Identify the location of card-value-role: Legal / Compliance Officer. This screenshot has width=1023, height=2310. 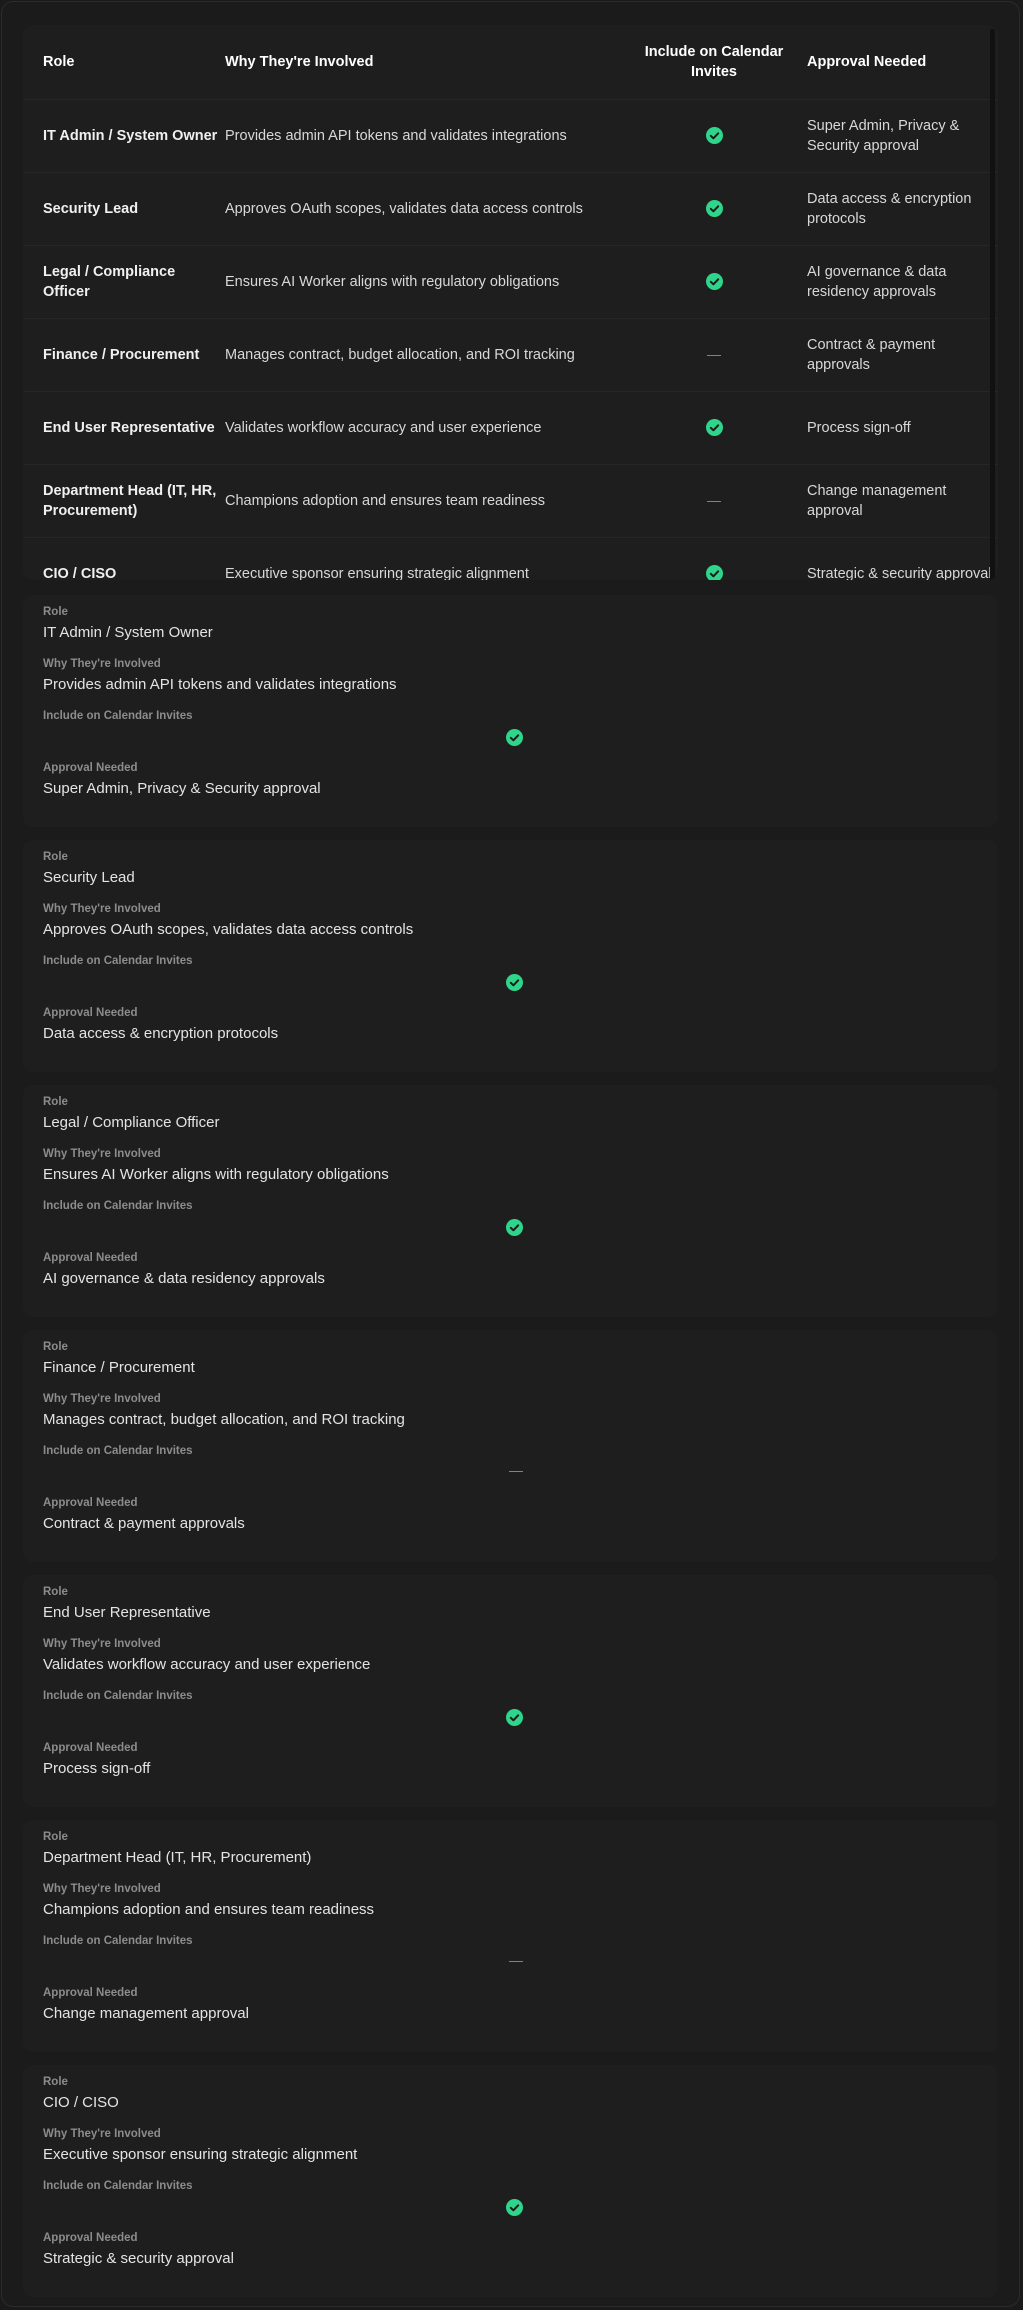
(131, 1122).